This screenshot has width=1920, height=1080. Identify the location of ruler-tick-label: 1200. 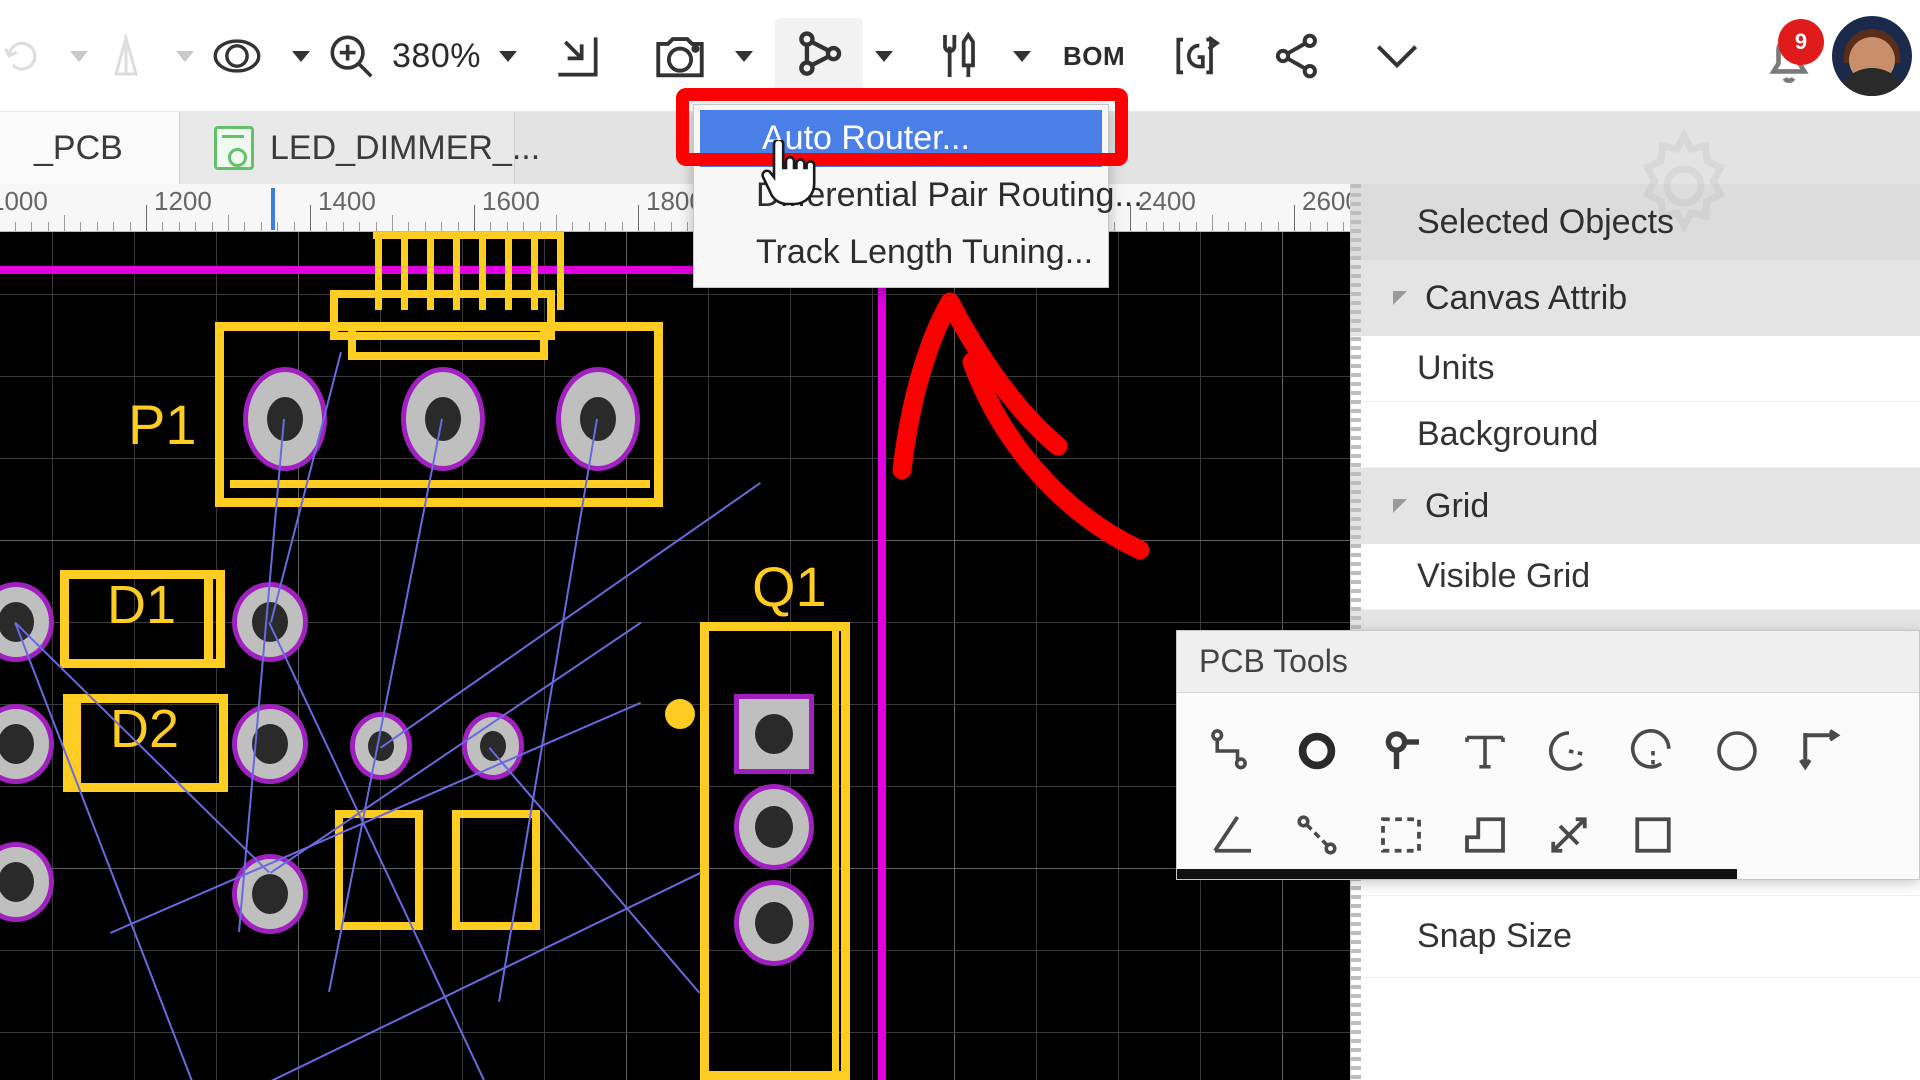
(183, 201).